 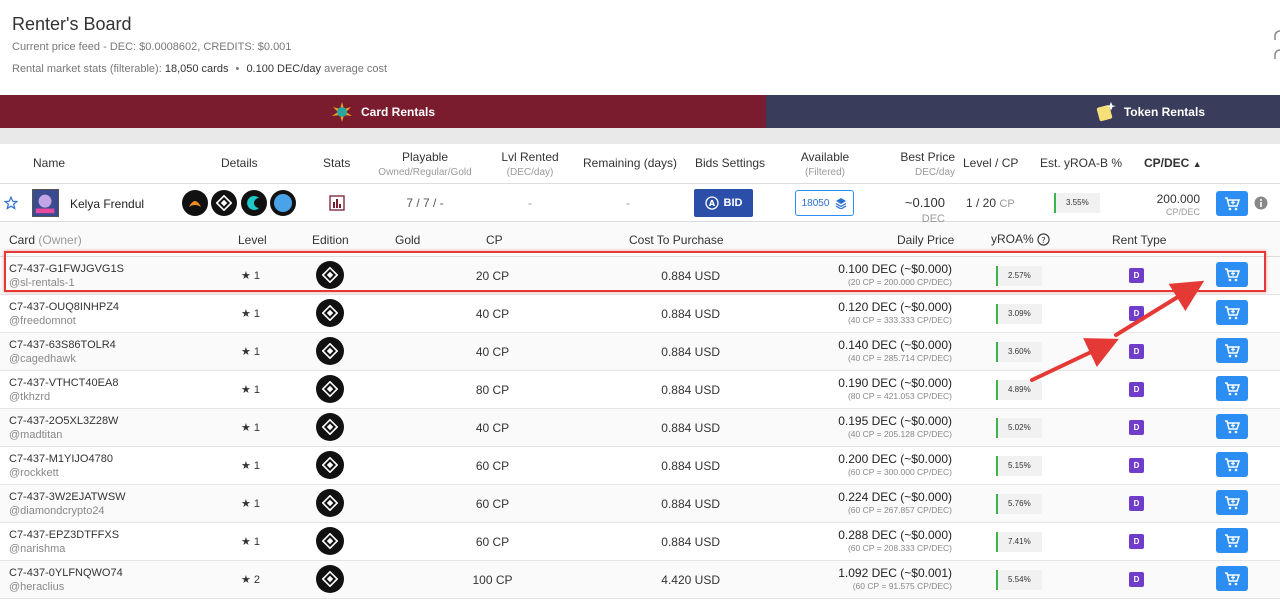 I want to click on bid-button: A BID, so click(x=723, y=203).